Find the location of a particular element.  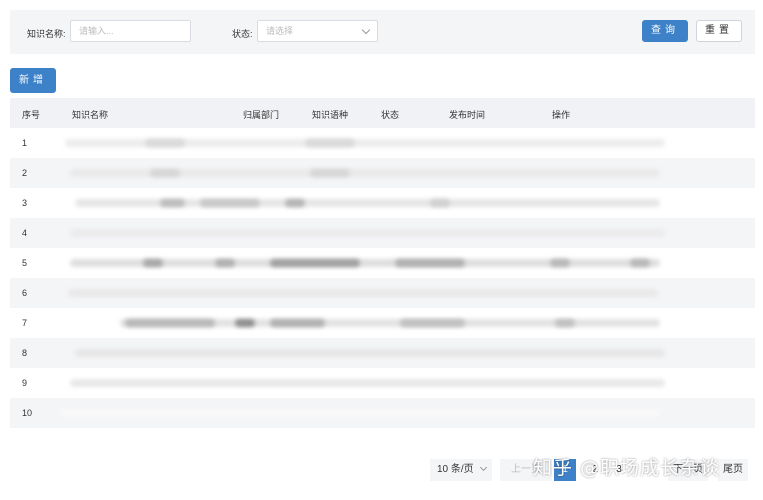

row-index: 6 is located at coordinates (25, 293).